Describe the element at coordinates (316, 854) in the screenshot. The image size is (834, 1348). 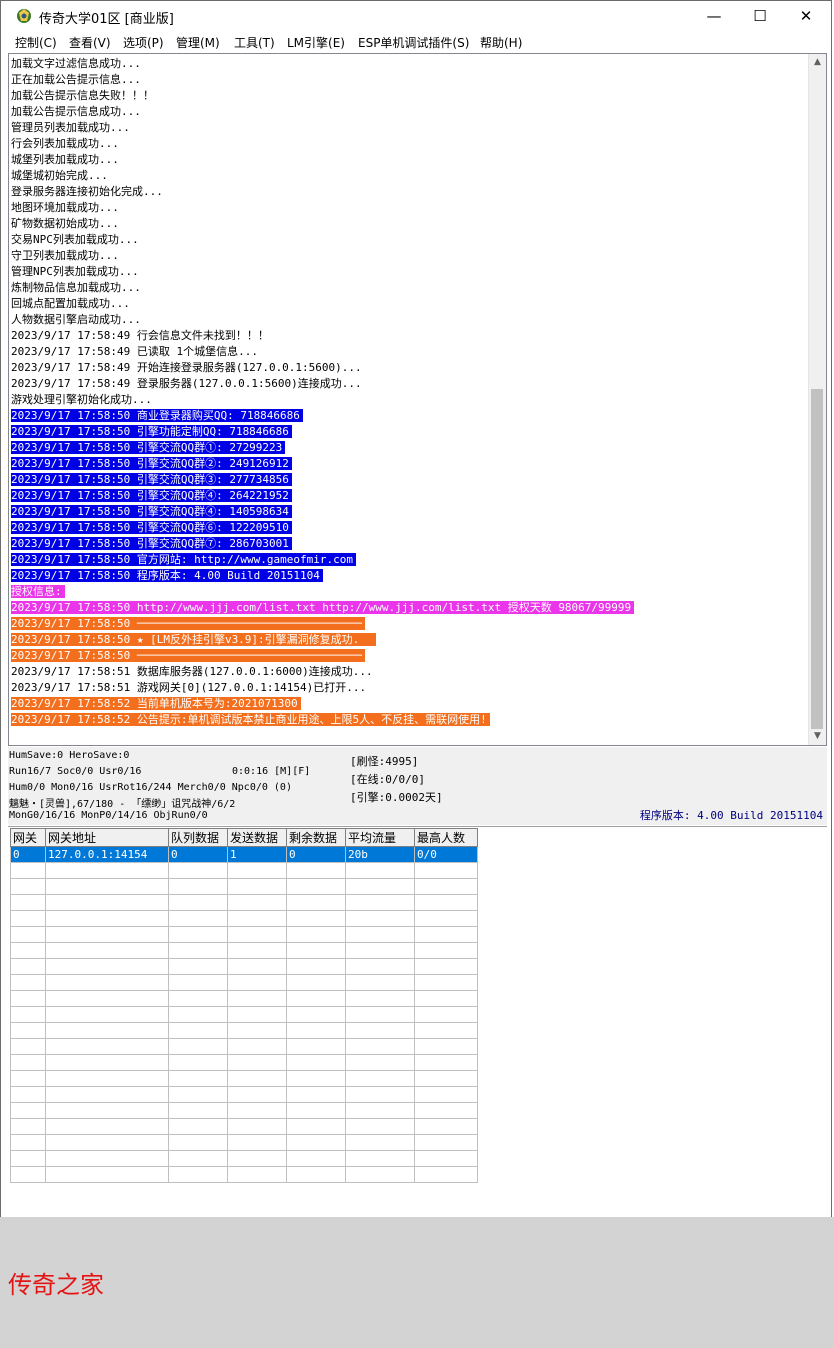
I see `table-cell: 0` at that location.